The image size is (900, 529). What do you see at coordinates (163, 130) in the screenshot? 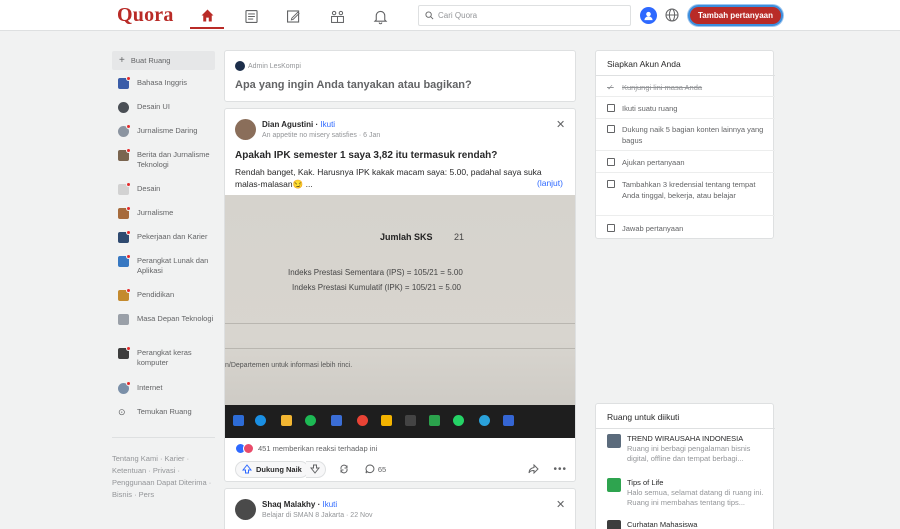
I see `sidebar-item-jurnalisme-daring: Jurnalisme Daring` at bounding box center [163, 130].